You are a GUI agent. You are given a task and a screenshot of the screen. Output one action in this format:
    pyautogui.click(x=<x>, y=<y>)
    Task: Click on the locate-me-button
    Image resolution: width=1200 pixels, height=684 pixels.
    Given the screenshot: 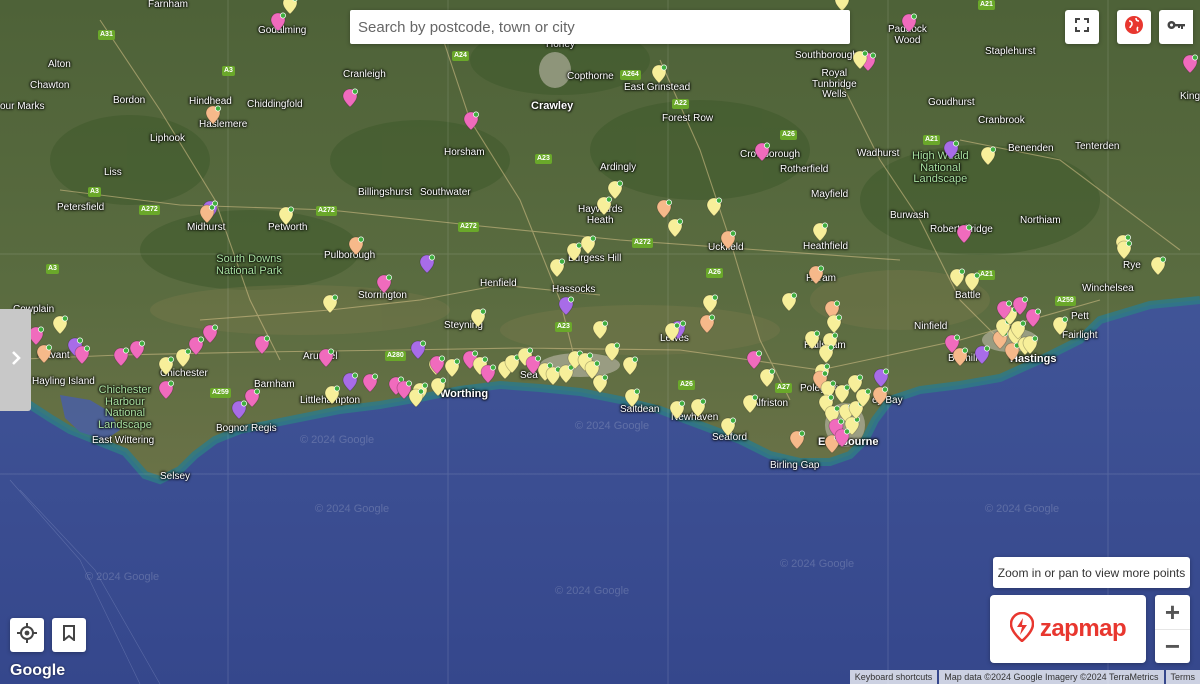 What is the action you would take?
    pyautogui.click(x=27, y=635)
    